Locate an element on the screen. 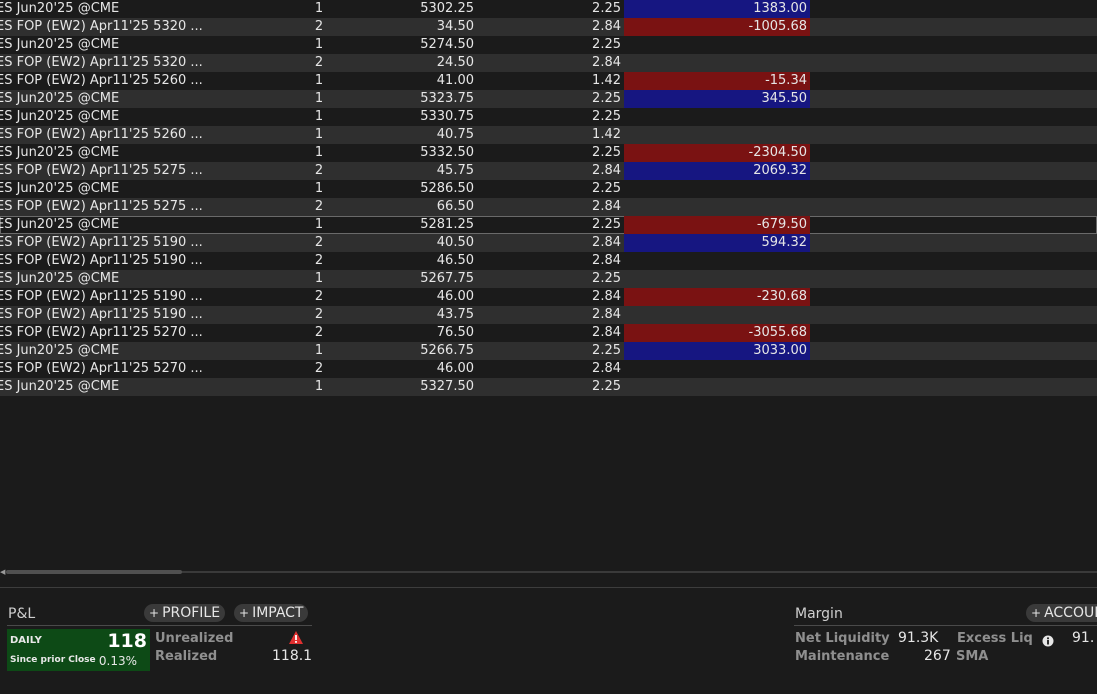  account-button-label: ACCOUNT is located at coordinates (1070, 613).